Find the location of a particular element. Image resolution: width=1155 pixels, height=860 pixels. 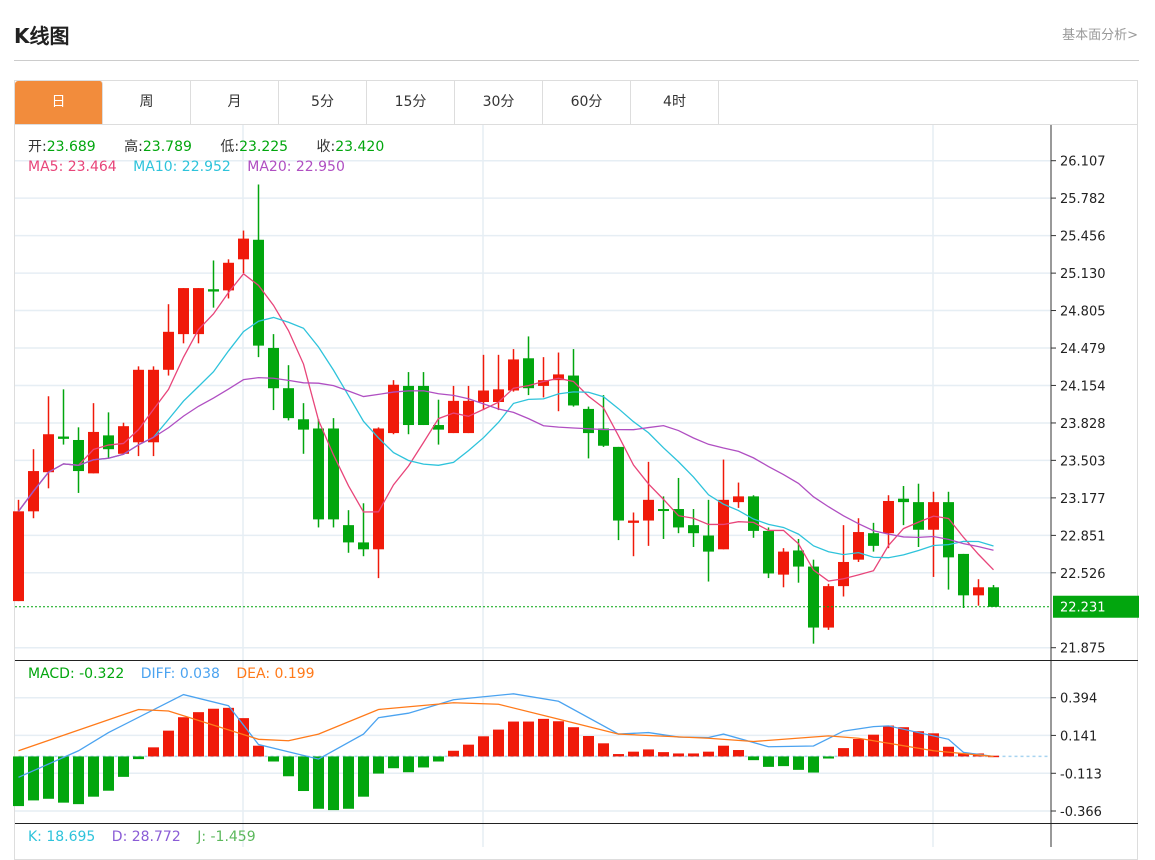

y-tick-label: 24.154 is located at coordinates (1083, 386).